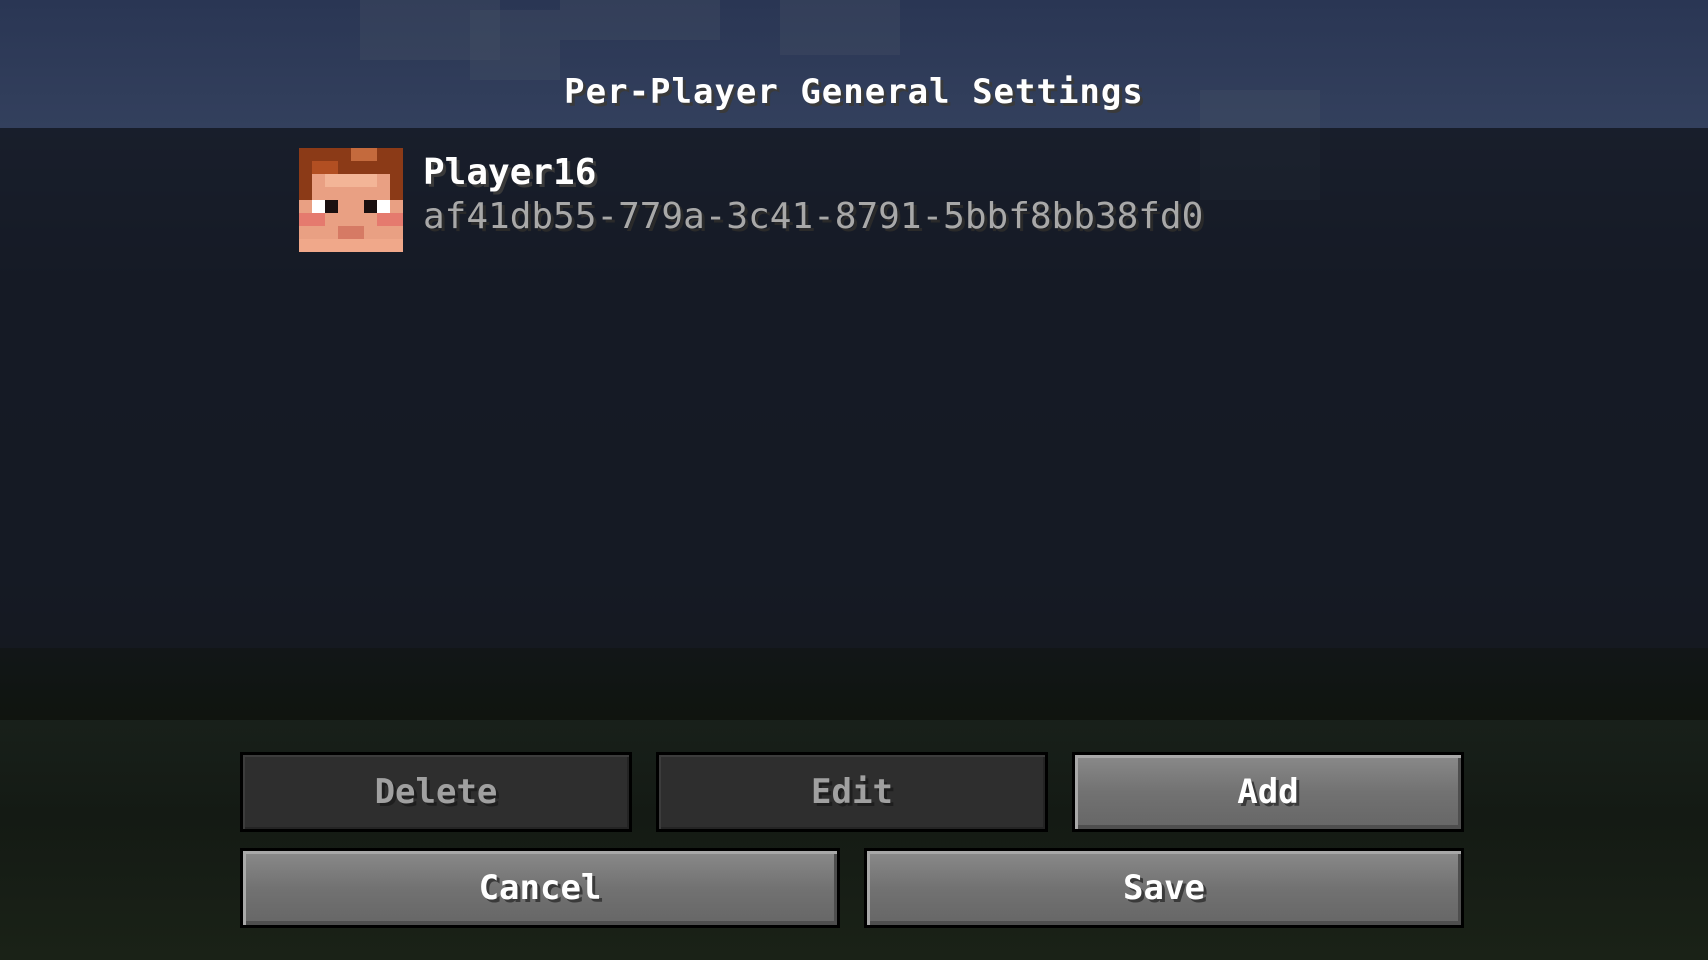  I want to click on player-list-footer, so click(854, 684).